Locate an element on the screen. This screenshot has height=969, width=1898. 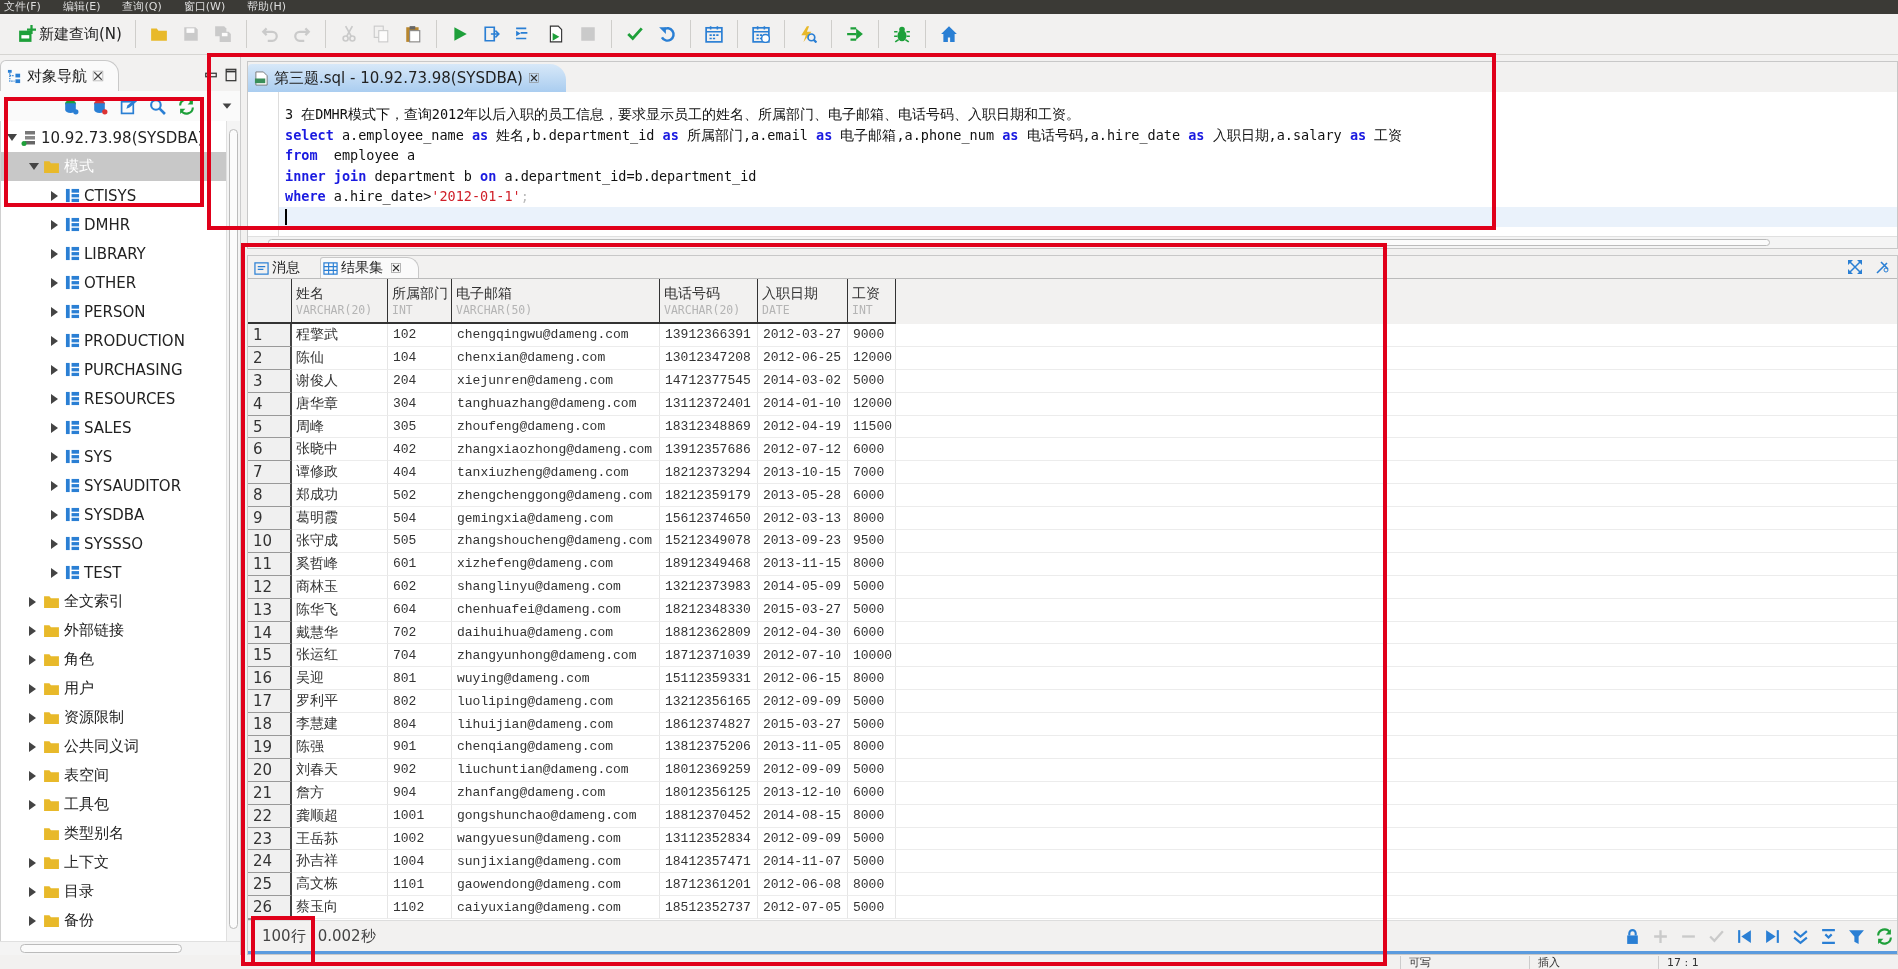
maximize-icon is located at coordinates (231, 75).